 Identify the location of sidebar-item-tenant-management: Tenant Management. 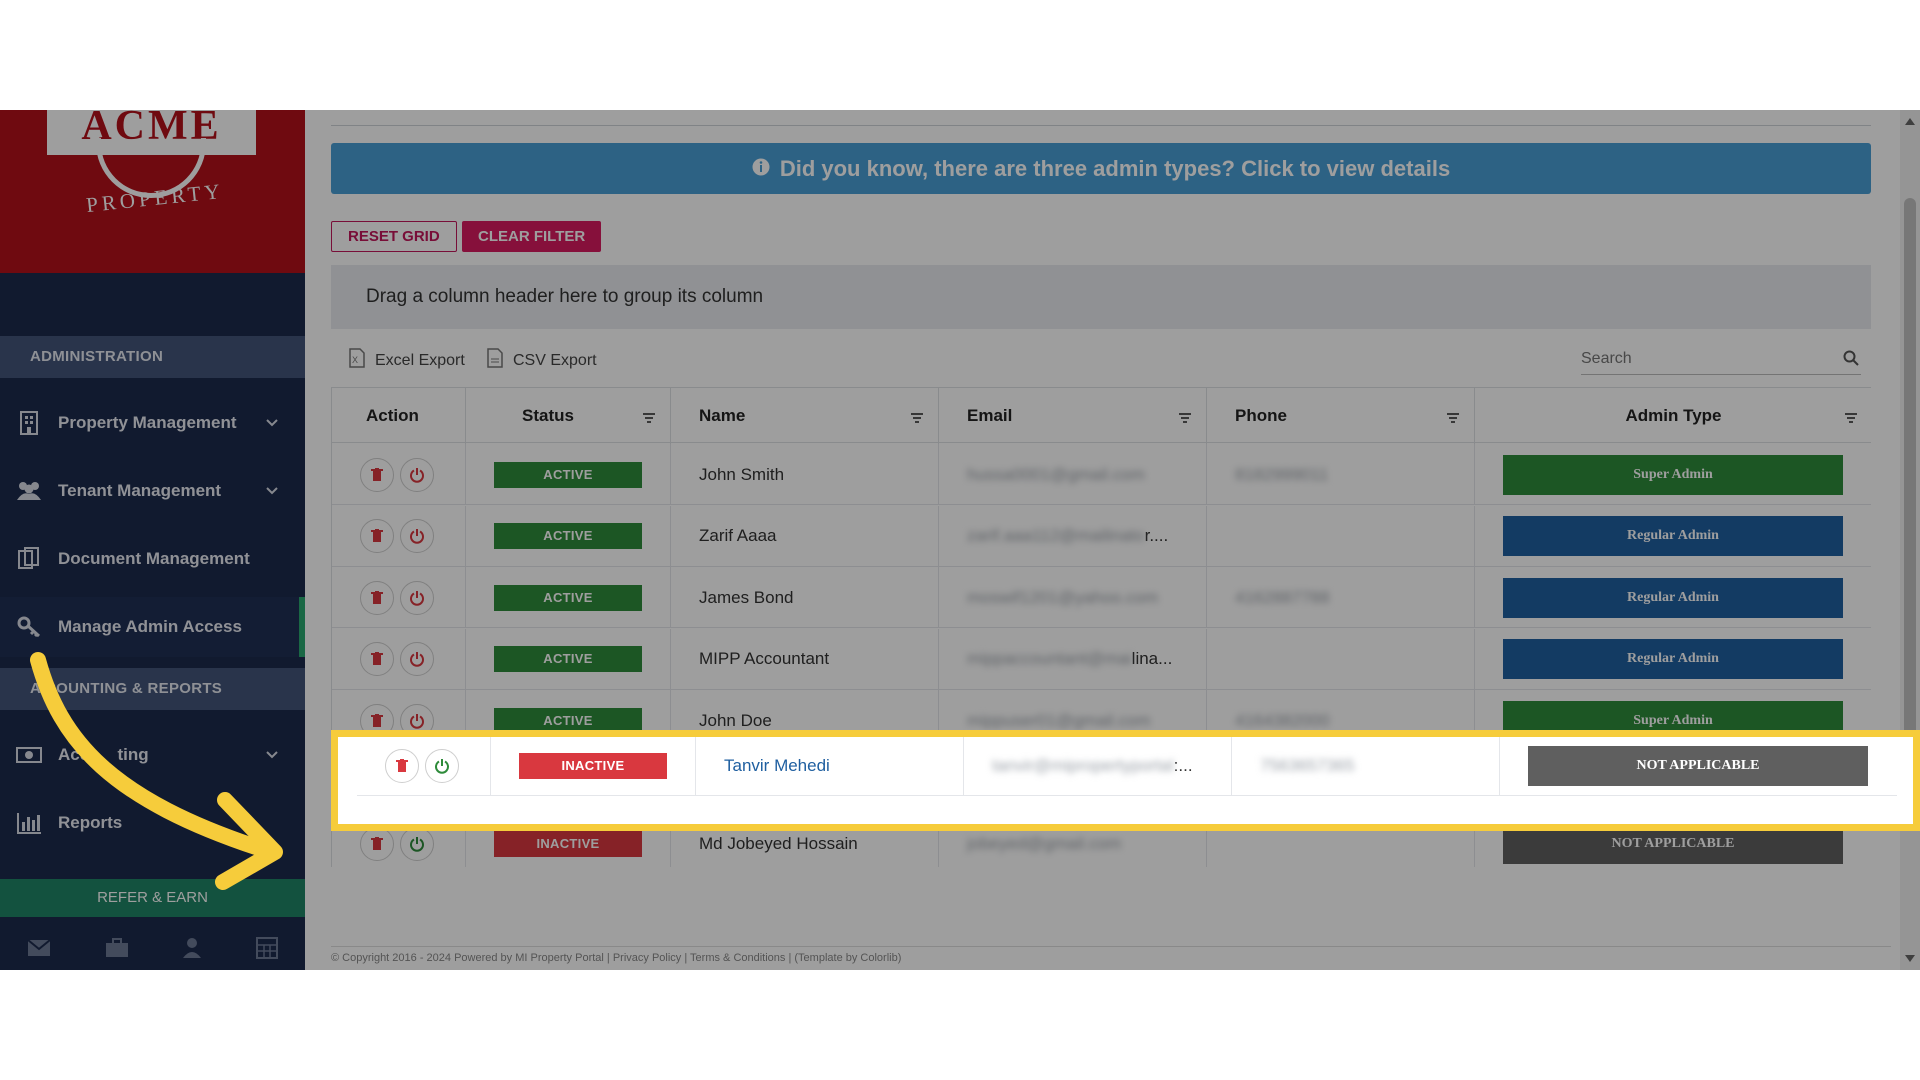
(152, 491).